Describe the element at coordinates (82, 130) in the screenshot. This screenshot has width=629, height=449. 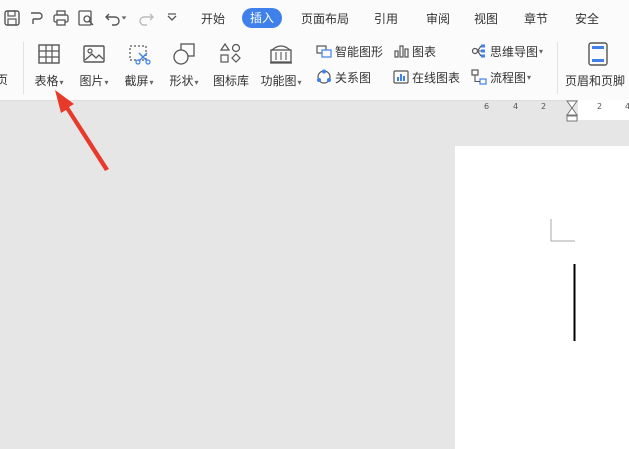
I see `annotation-arrow` at that location.